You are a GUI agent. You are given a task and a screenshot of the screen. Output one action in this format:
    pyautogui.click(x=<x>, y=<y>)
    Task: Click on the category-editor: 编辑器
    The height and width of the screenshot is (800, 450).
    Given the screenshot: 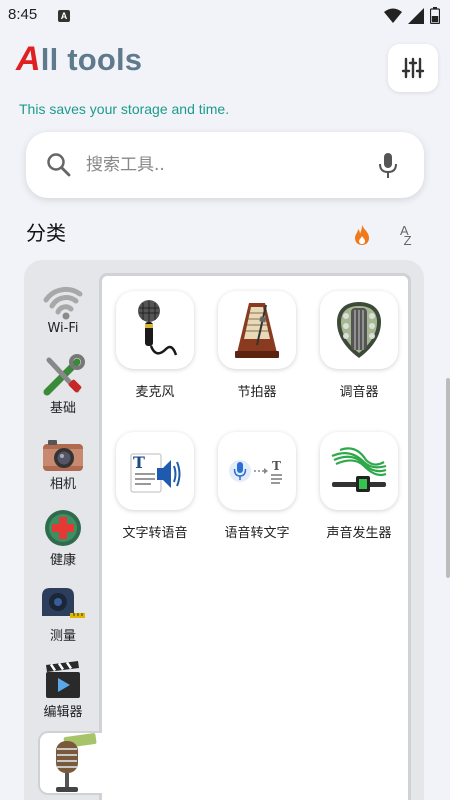 What is the action you would take?
    pyautogui.click(x=63, y=688)
    